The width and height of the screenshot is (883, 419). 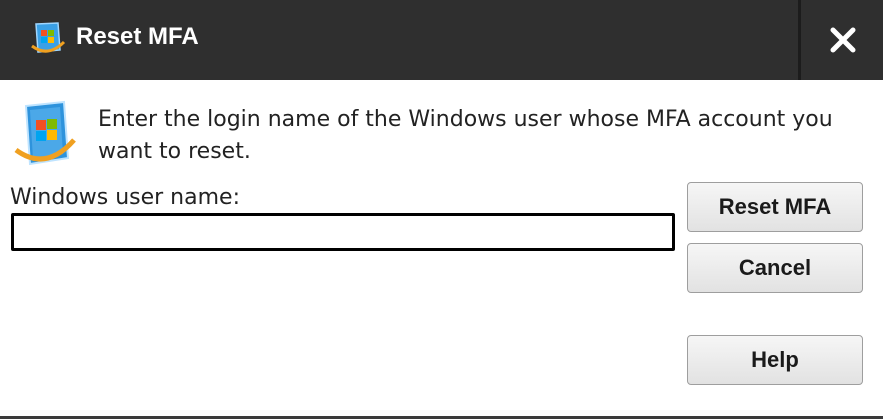 What do you see at coordinates (343, 232) in the screenshot?
I see `username-input` at bounding box center [343, 232].